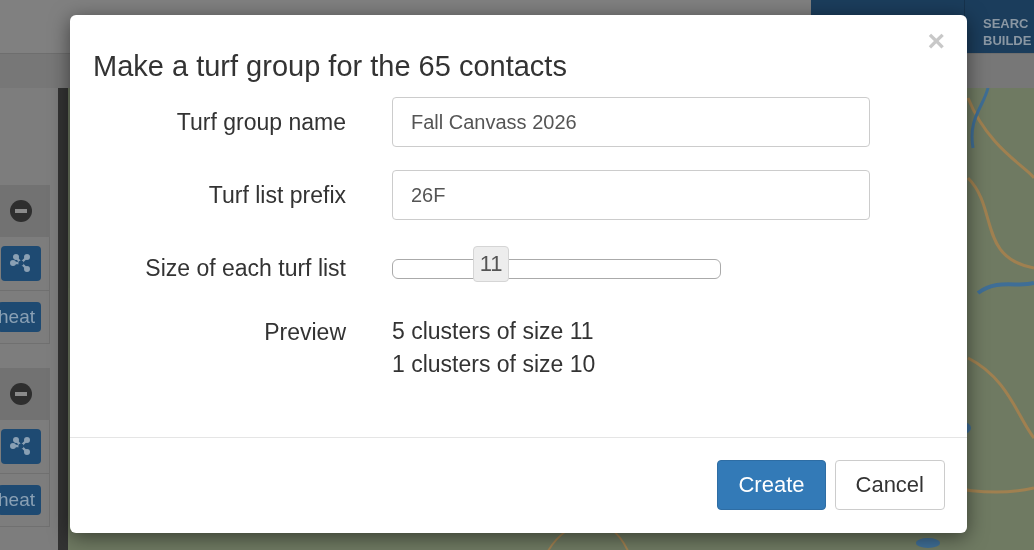 This screenshot has height=550, width=1034. Describe the element at coordinates (330, 66) in the screenshot. I see `dialog-title: Make a turf group for the 65 contacts` at that location.